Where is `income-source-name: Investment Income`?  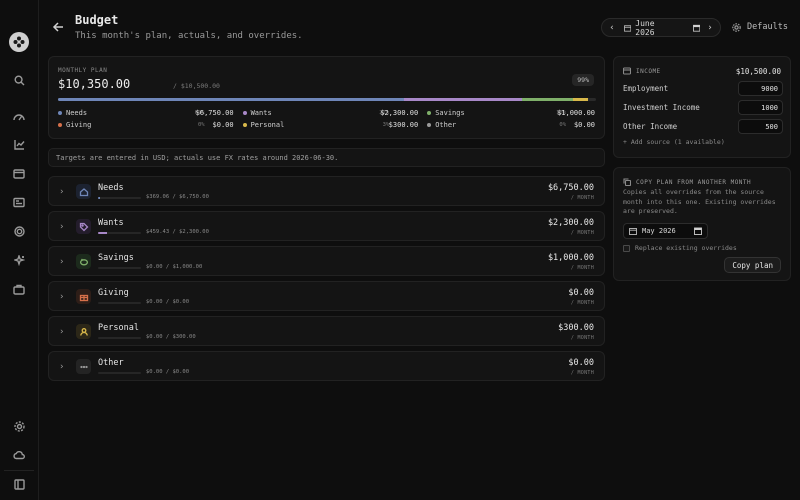
income-source-name: Investment Income is located at coordinates (661, 107).